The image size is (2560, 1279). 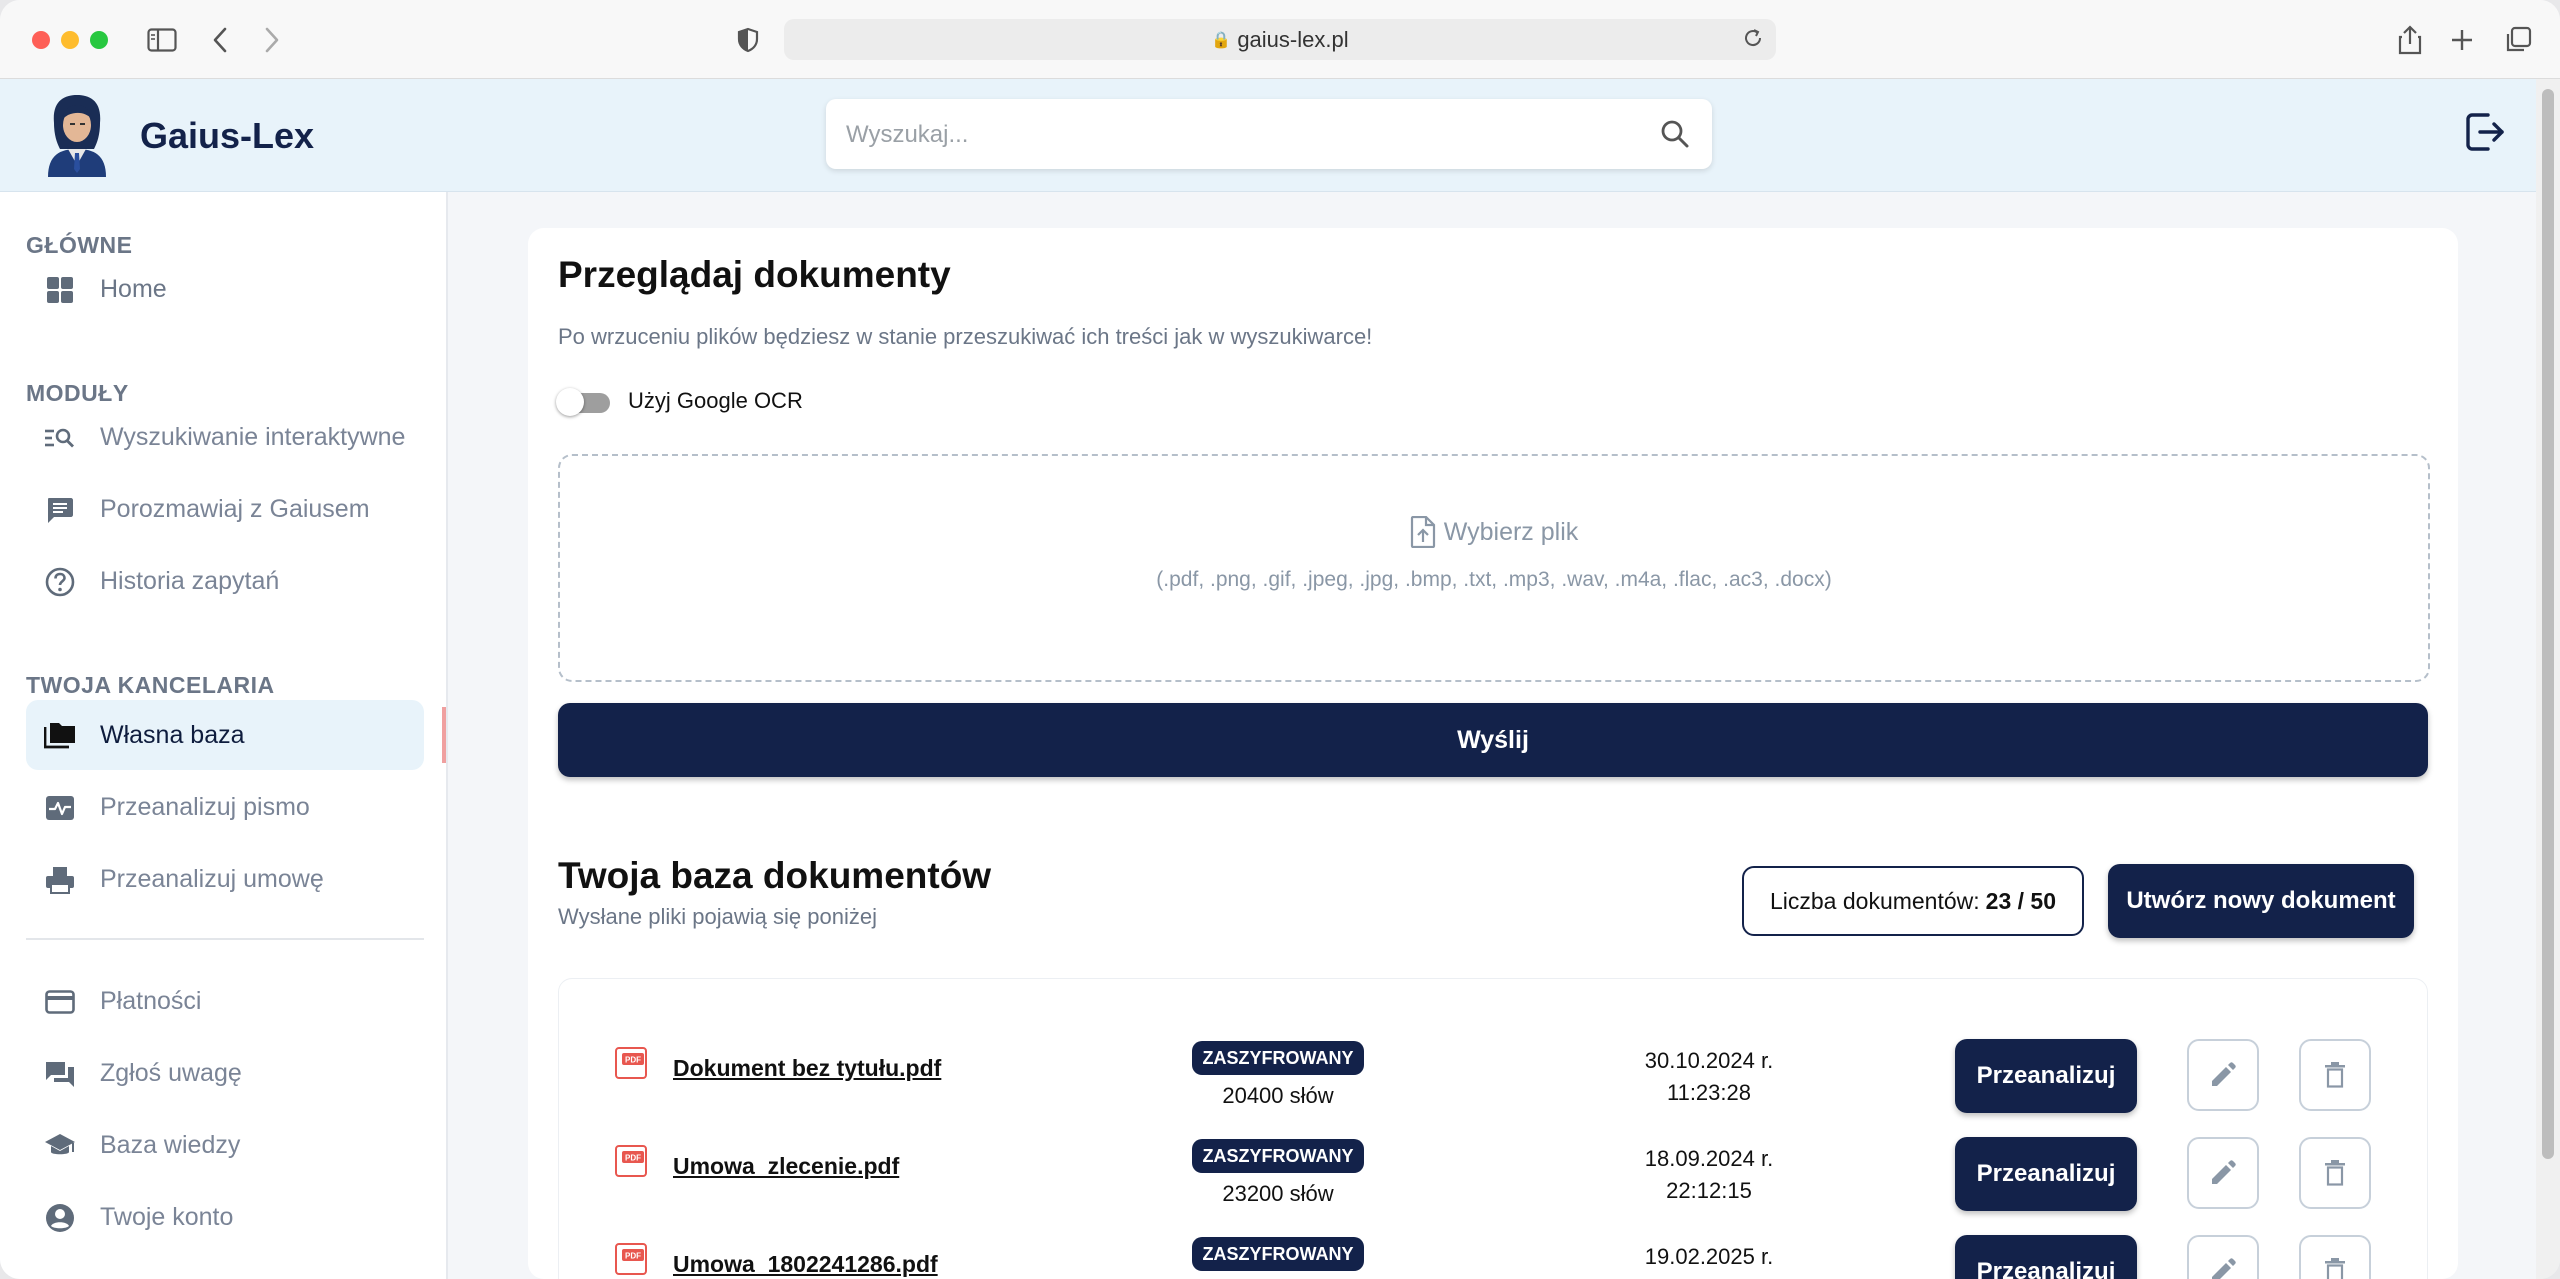 I want to click on sidebar-item-interactive-search: Wyszukiwanie interaktywne, so click(x=225, y=437).